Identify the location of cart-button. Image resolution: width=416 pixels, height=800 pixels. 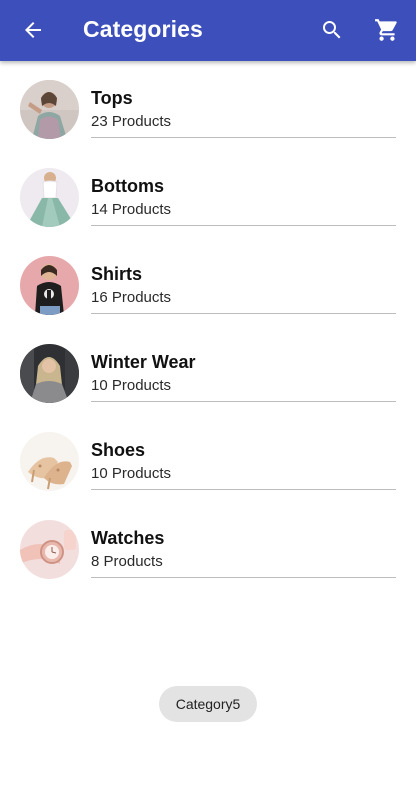
(387, 30).